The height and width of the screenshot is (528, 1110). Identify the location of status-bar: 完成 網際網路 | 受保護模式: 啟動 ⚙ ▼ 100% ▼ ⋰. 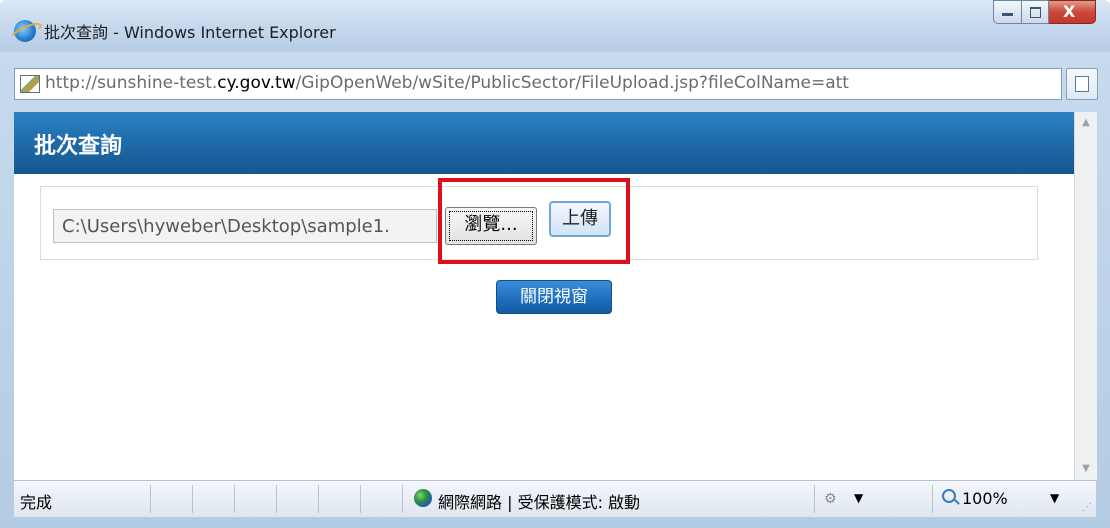
(555, 498).